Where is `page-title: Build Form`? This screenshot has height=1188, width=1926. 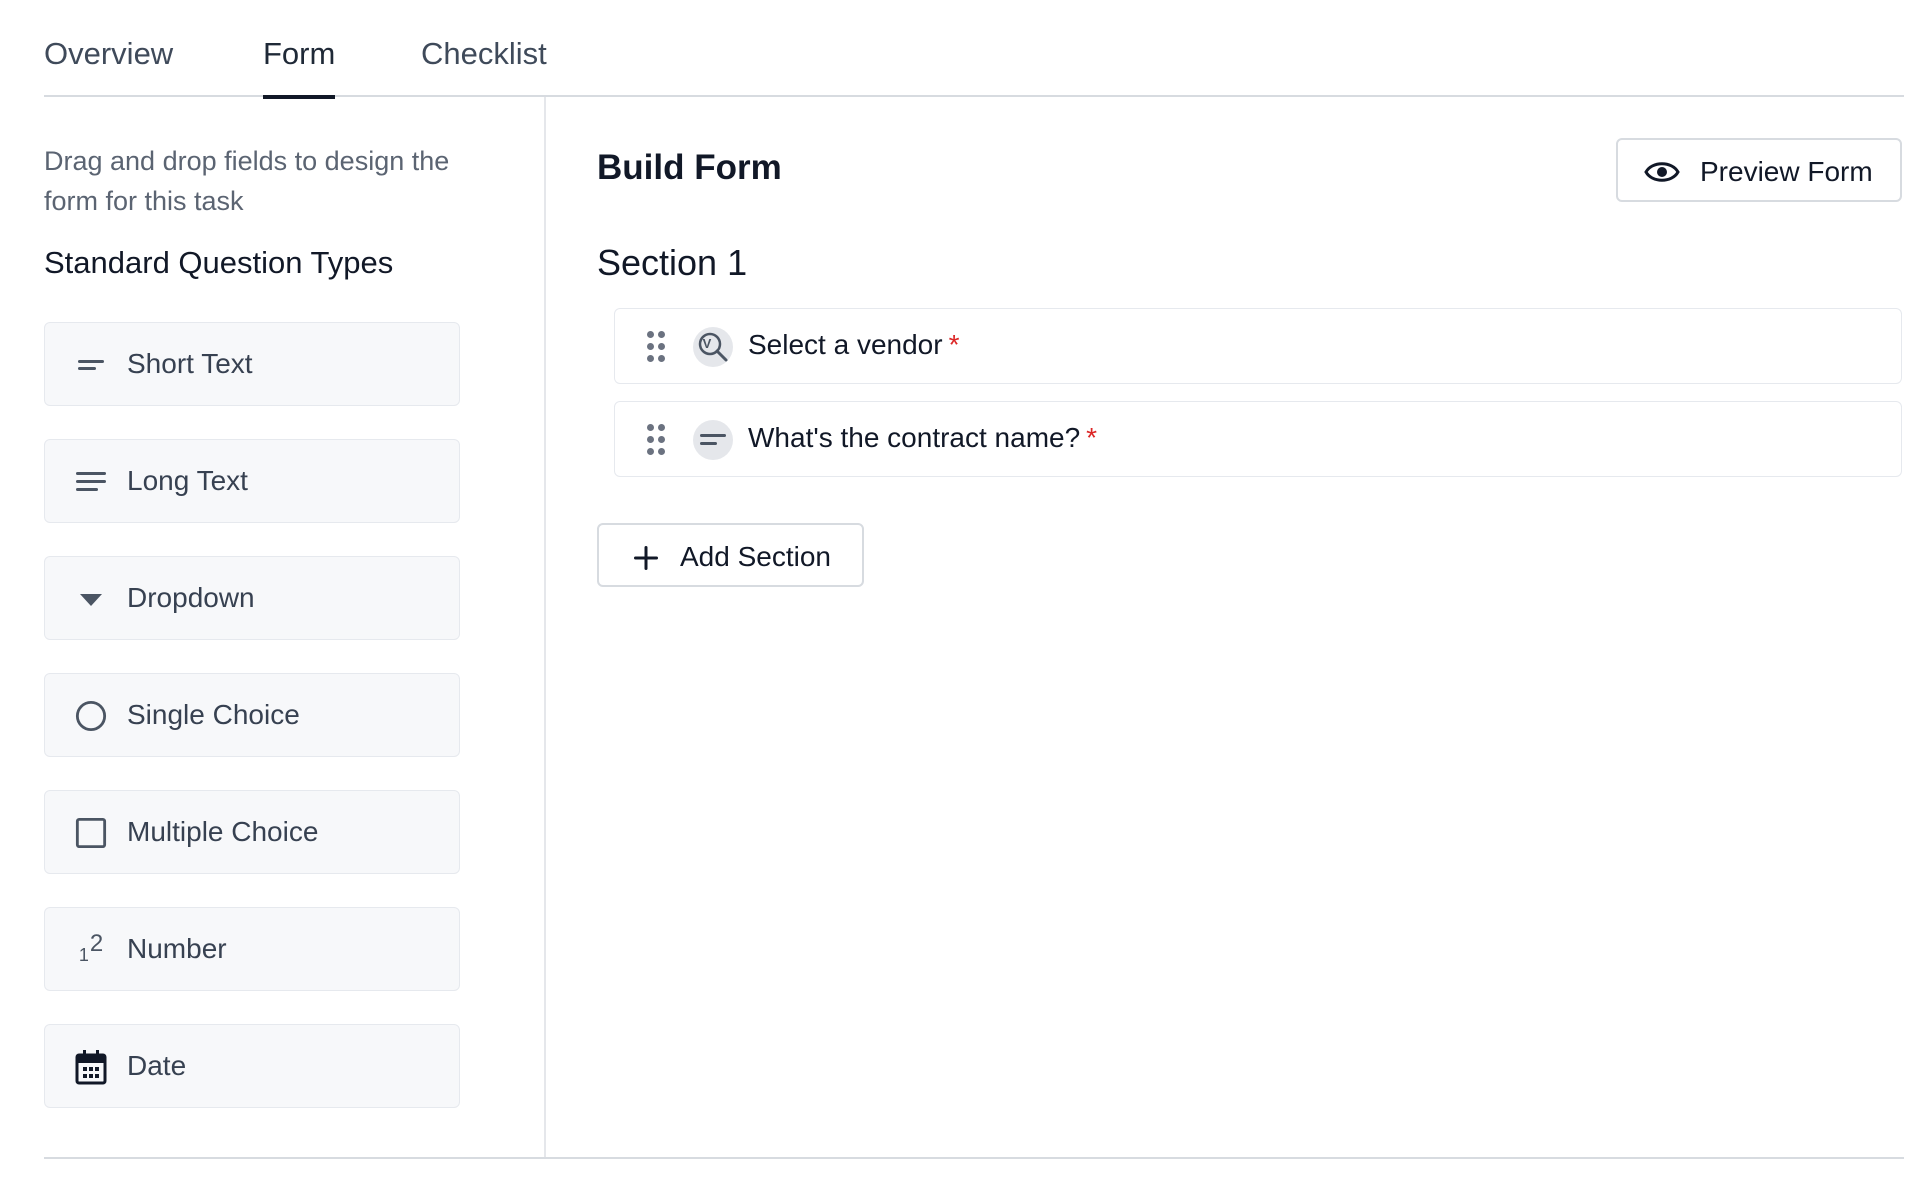 page-title: Build Form is located at coordinates (689, 167).